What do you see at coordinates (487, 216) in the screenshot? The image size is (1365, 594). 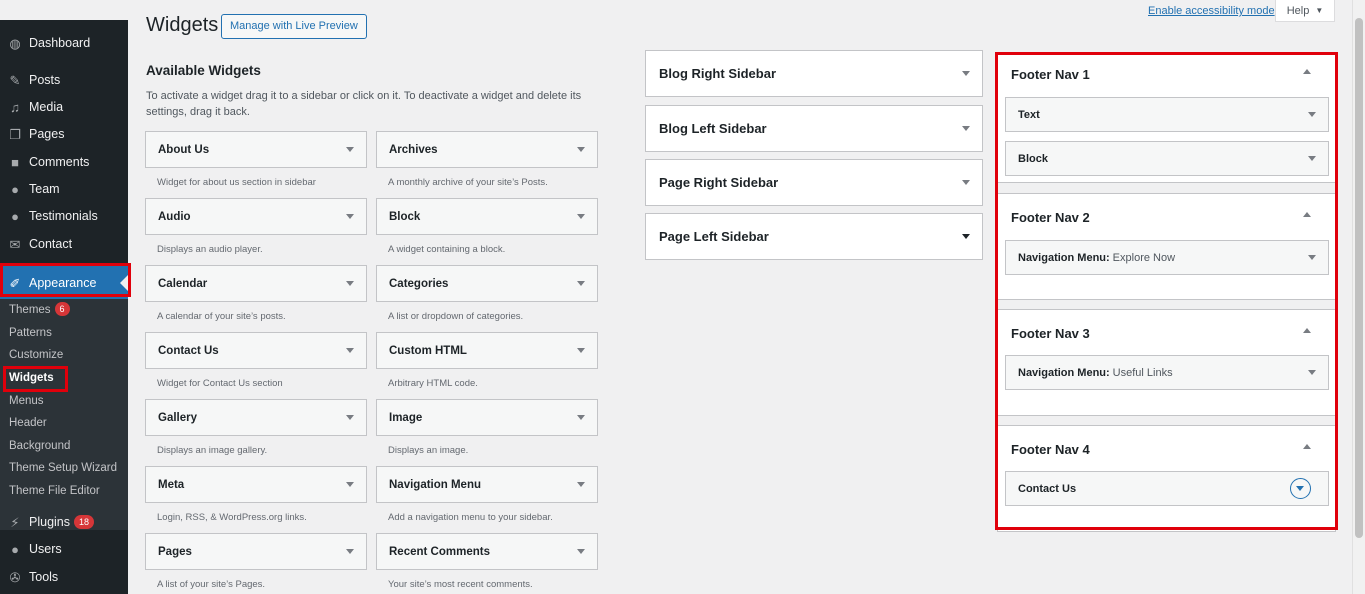 I see `widget-block: Block` at bounding box center [487, 216].